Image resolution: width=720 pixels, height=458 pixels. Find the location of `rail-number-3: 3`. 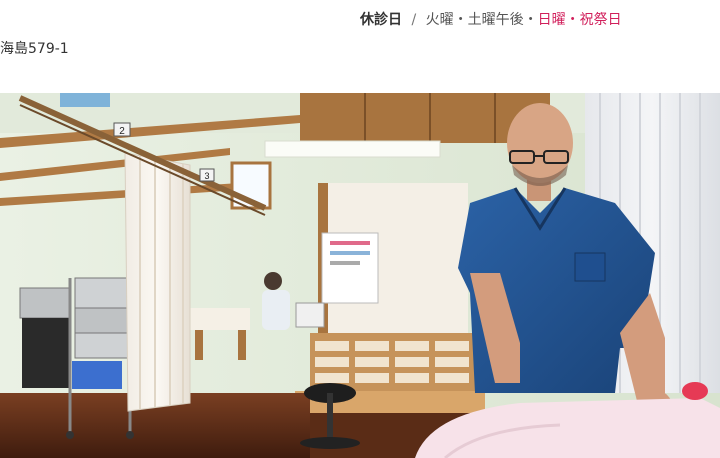

rail-number-3: 3 is located at coordinates (206, 176).